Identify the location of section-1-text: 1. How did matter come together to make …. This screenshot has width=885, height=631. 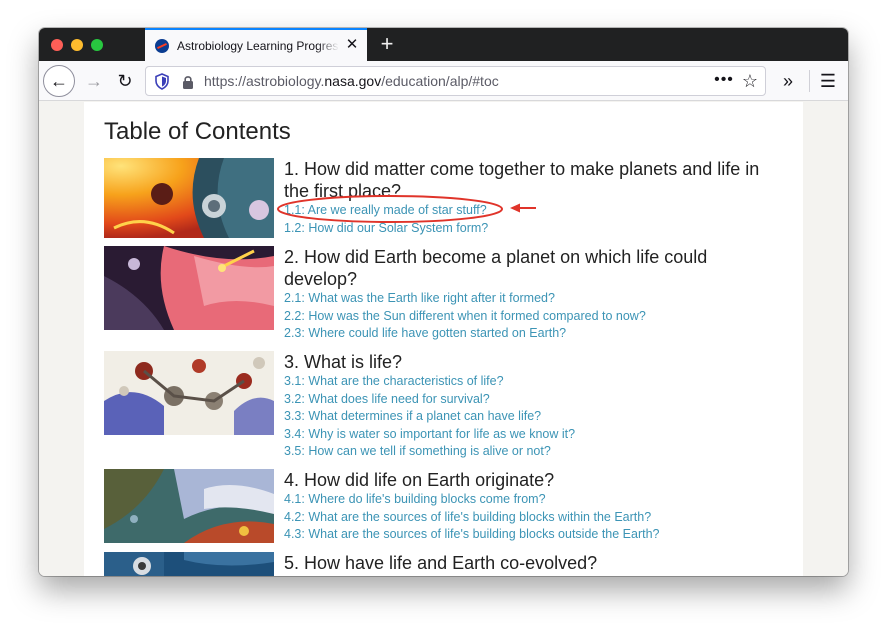
(534, 197).